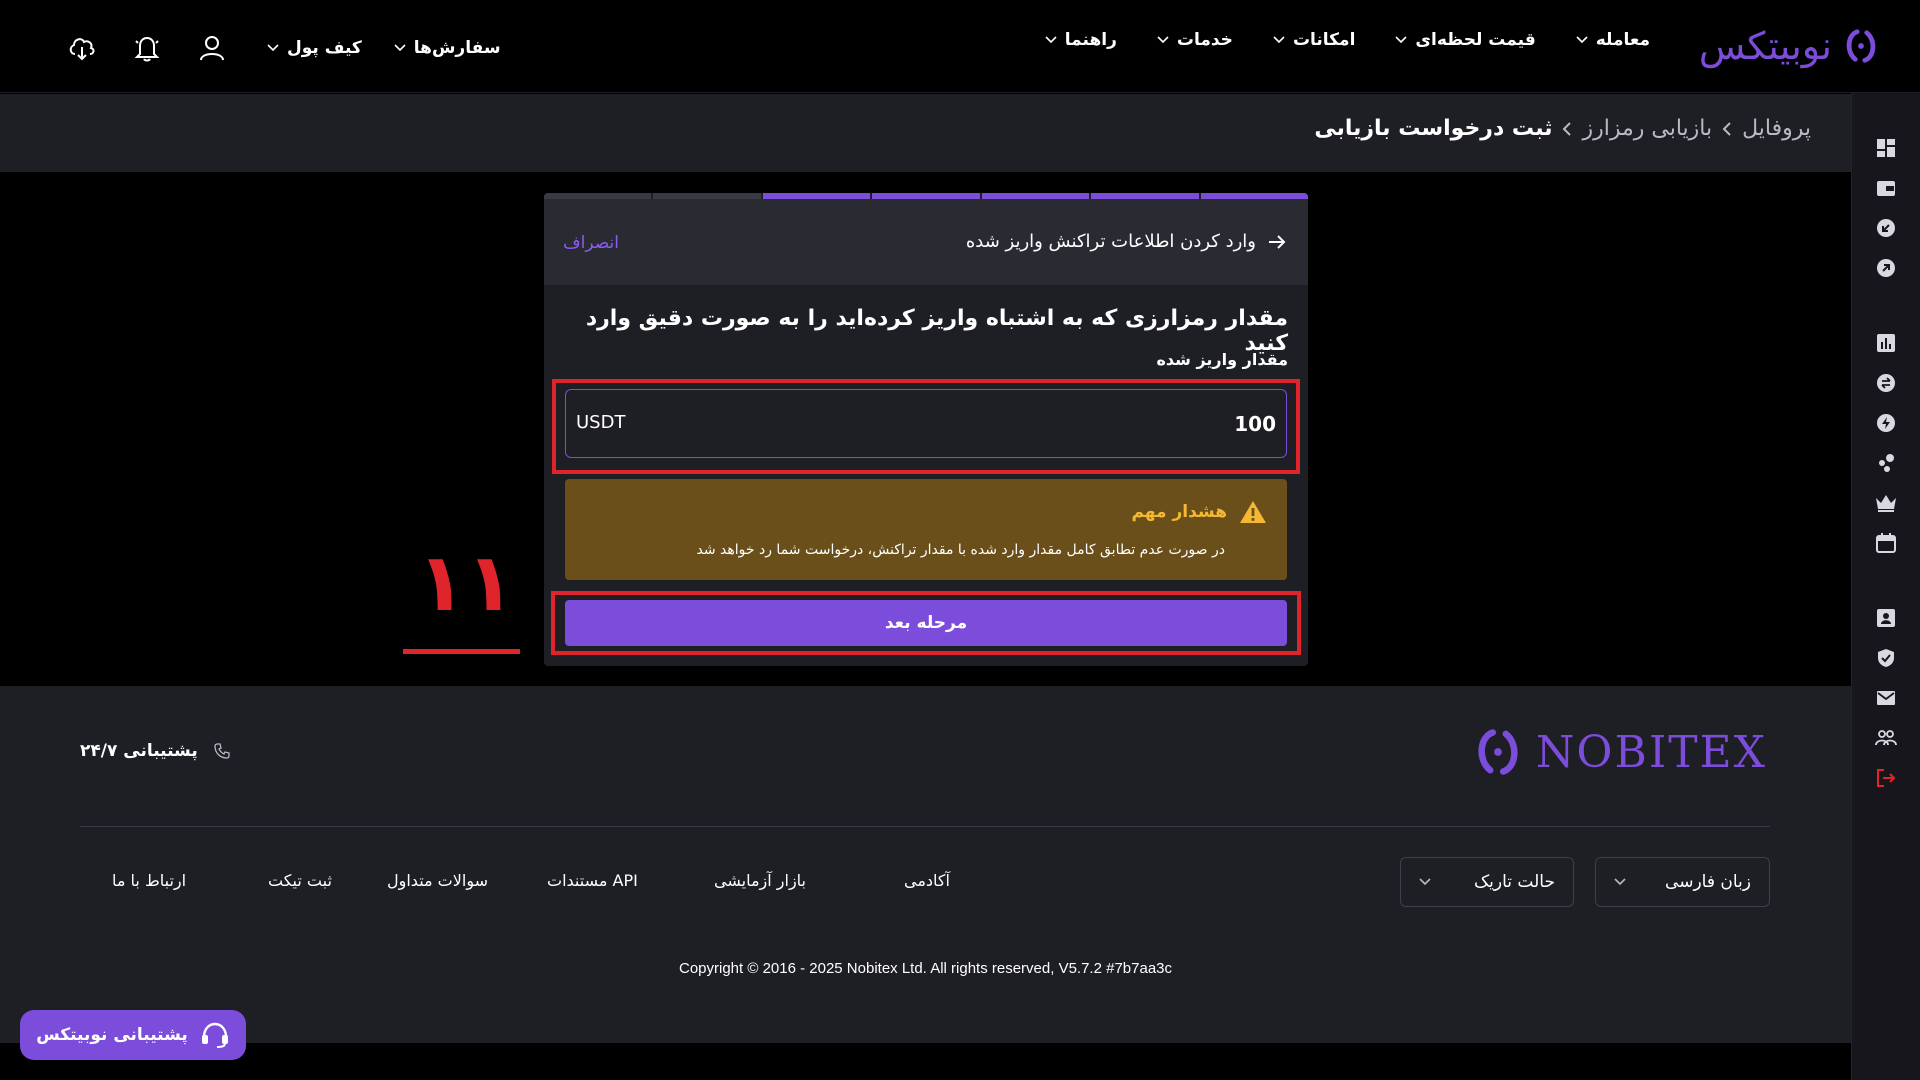  Describe the element at coordinates (1886, 423) in the screenshot. I see `lightning-icon` at that location.